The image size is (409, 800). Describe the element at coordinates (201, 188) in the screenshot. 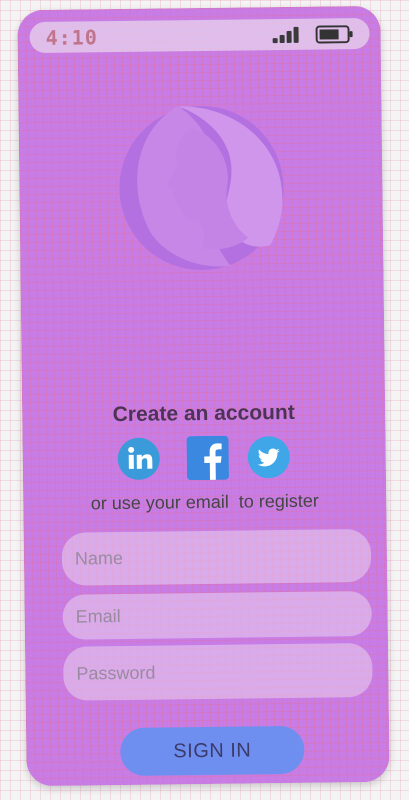

I see `woman-profile-logo` at that location.